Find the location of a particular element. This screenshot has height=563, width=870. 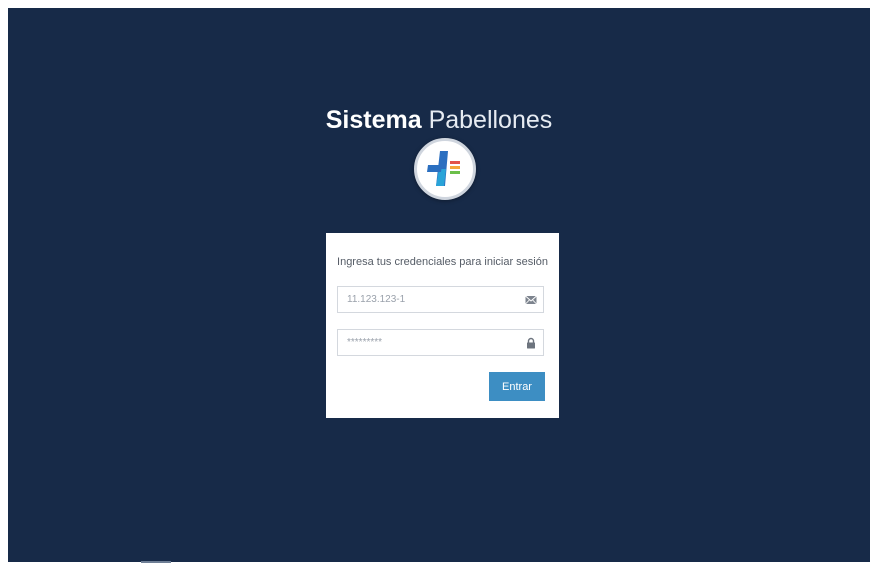

app-title: Sistema Pabellones is located at coordinates (439, 120).